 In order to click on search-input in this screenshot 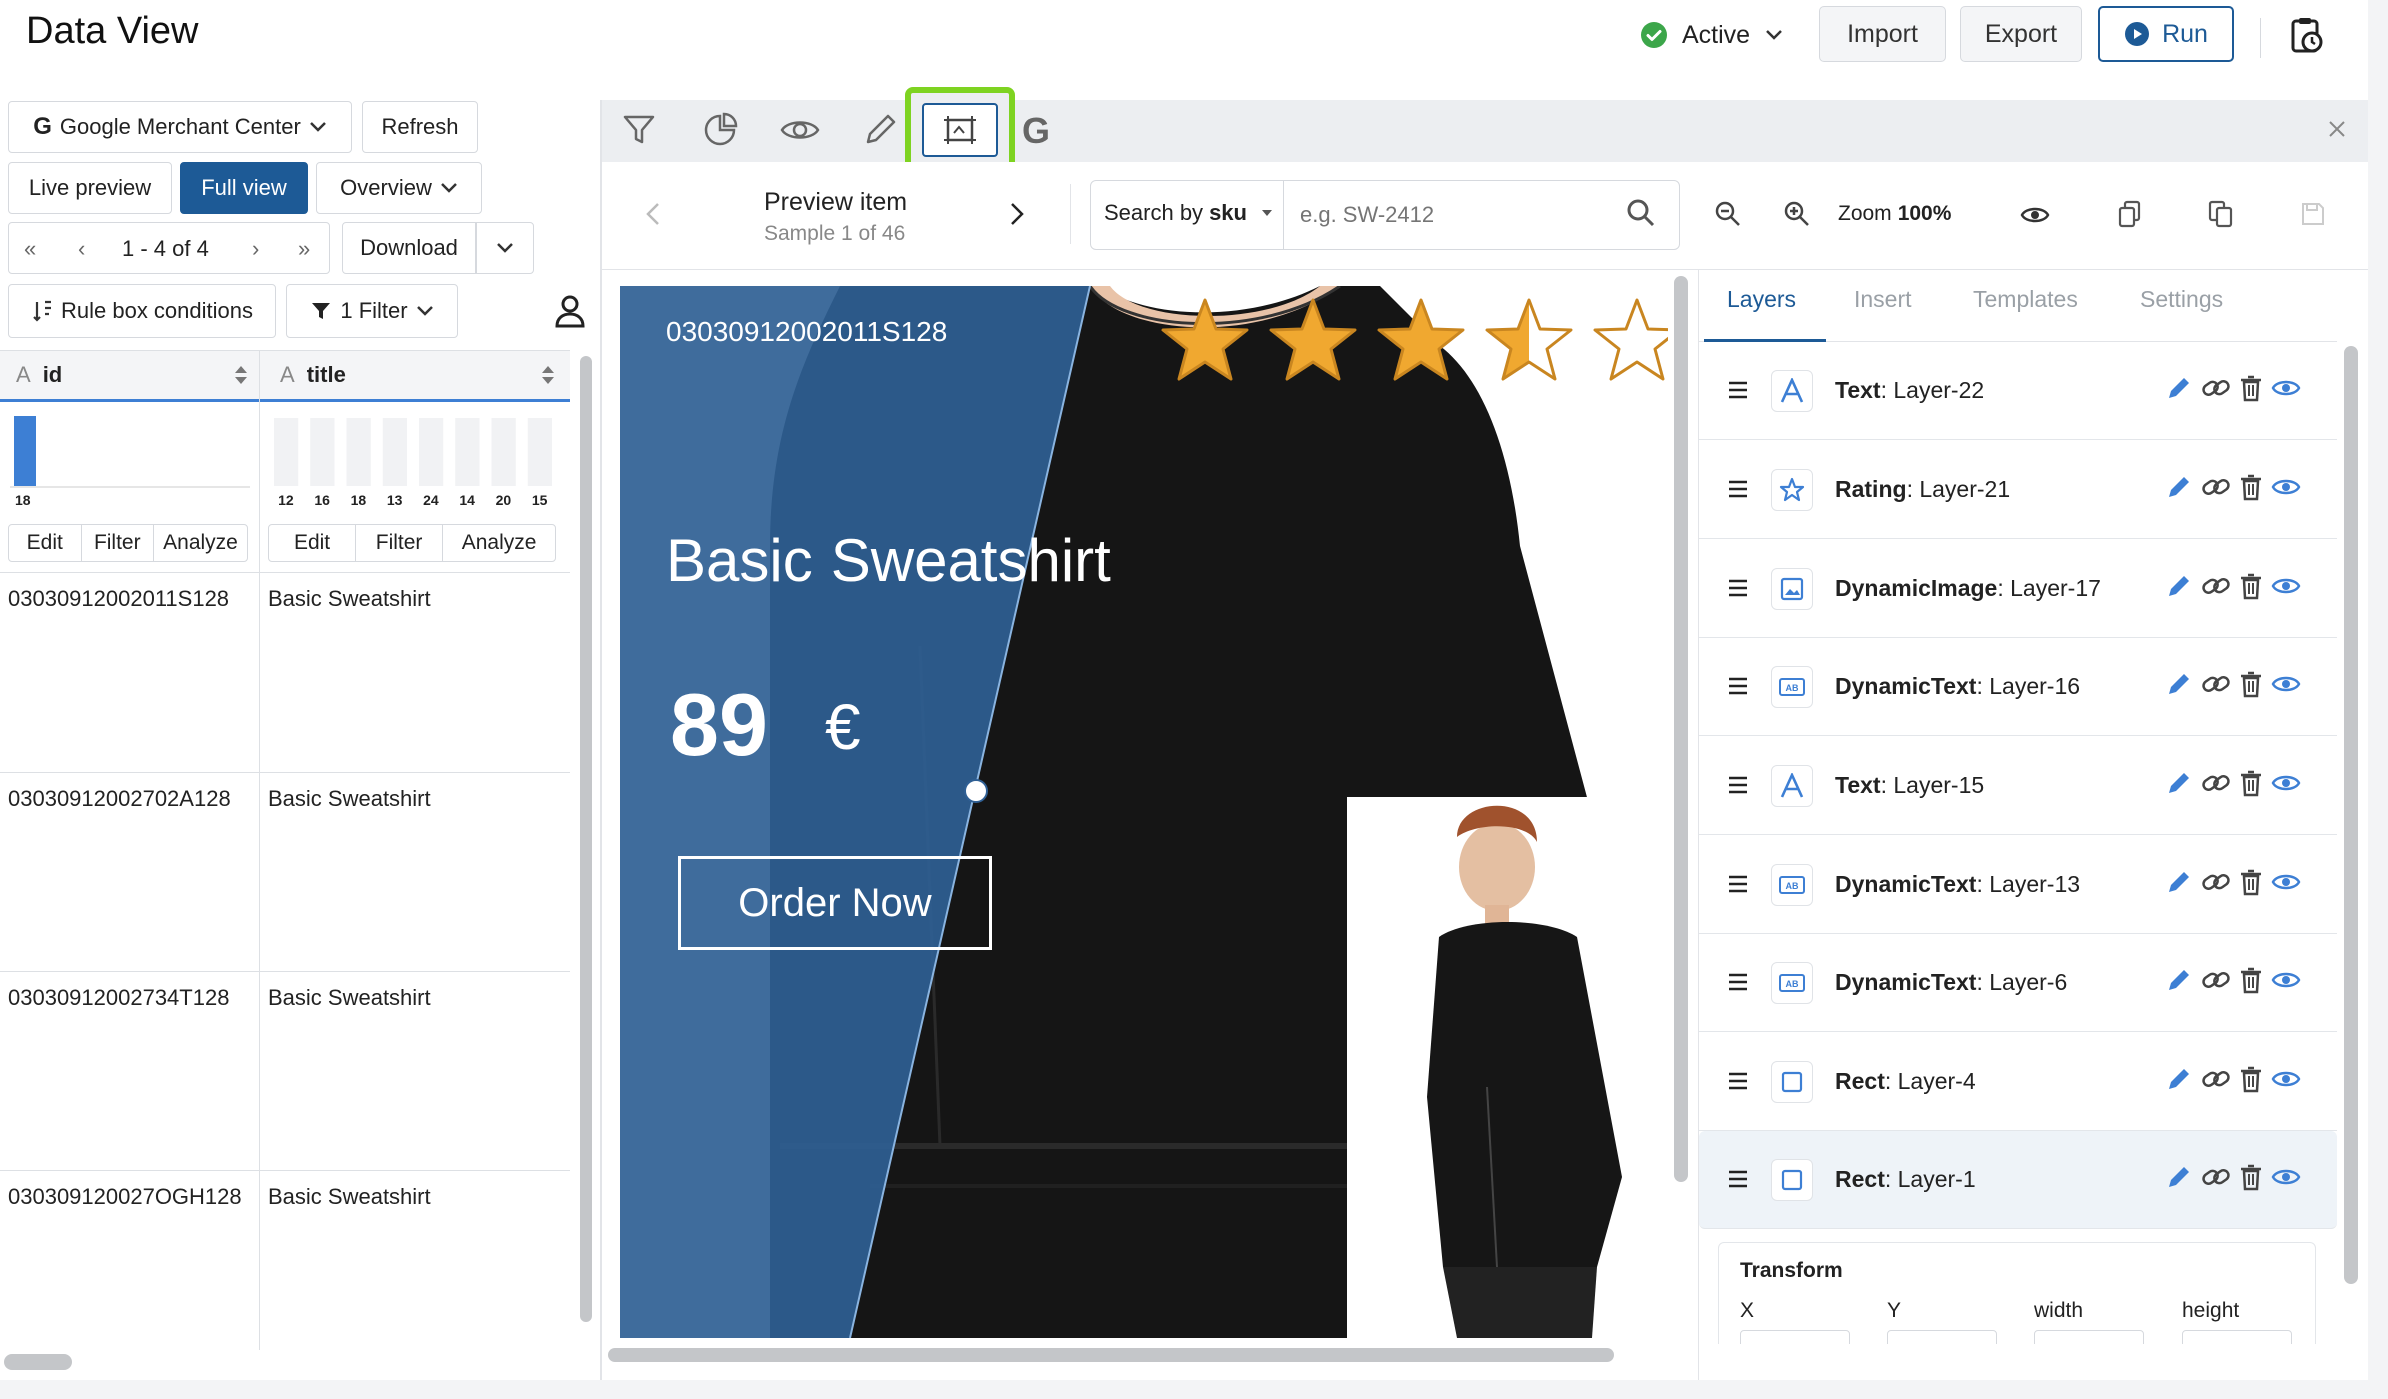, I will do `click(1450, 215)`.